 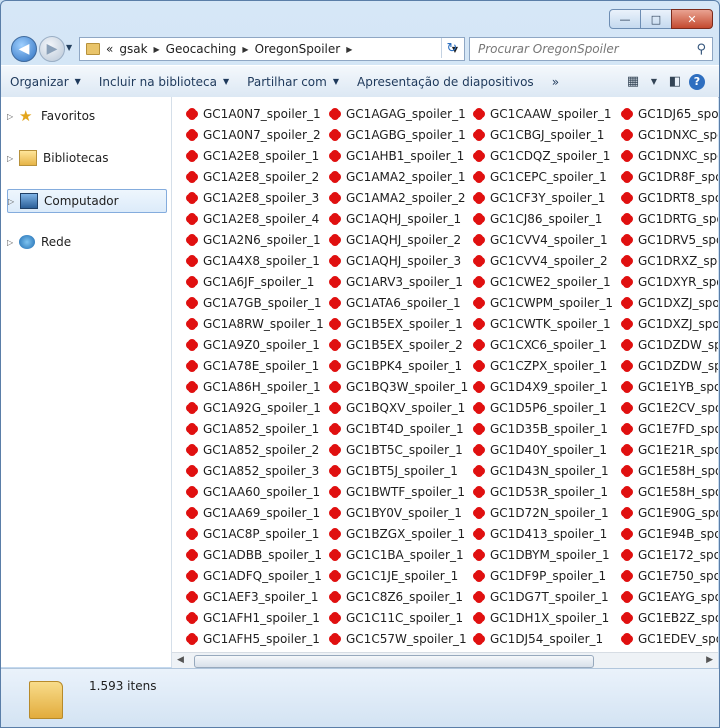 I want to click on file-item: GC1A8RW_spoiler_1, so click(x=255, y=323).